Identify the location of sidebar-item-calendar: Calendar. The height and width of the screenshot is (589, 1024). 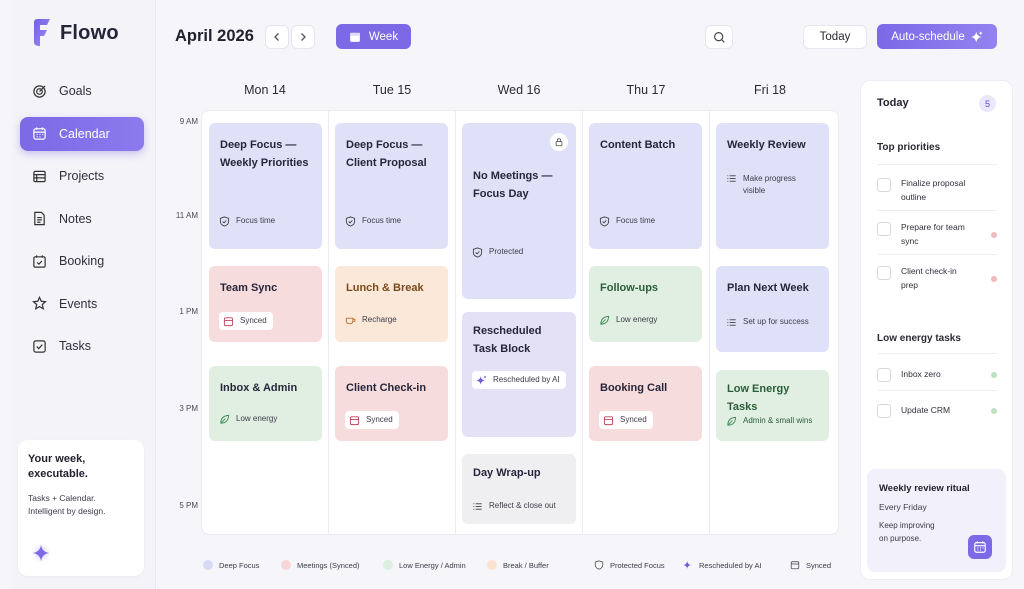
(82, 133).